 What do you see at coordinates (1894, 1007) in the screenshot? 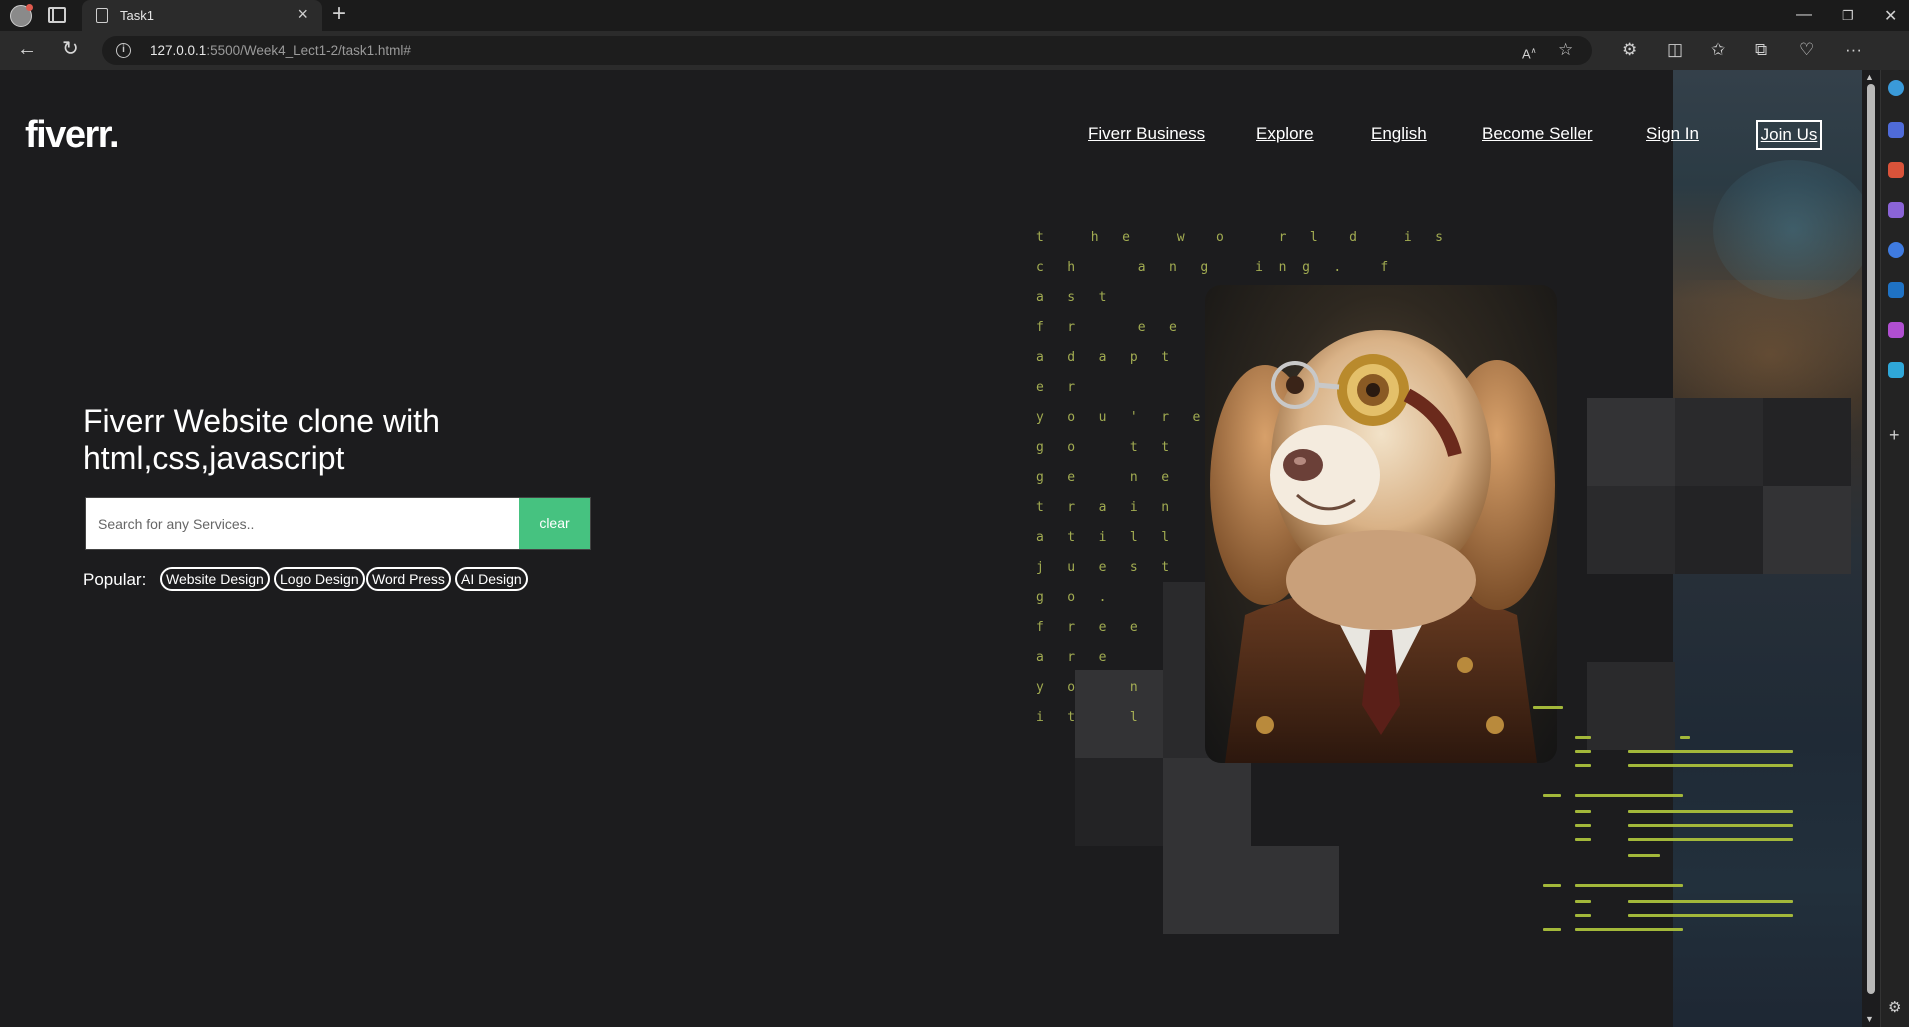
I see `sidebar-settings-icon: ⚙` at bounding box center [1894, 1007].